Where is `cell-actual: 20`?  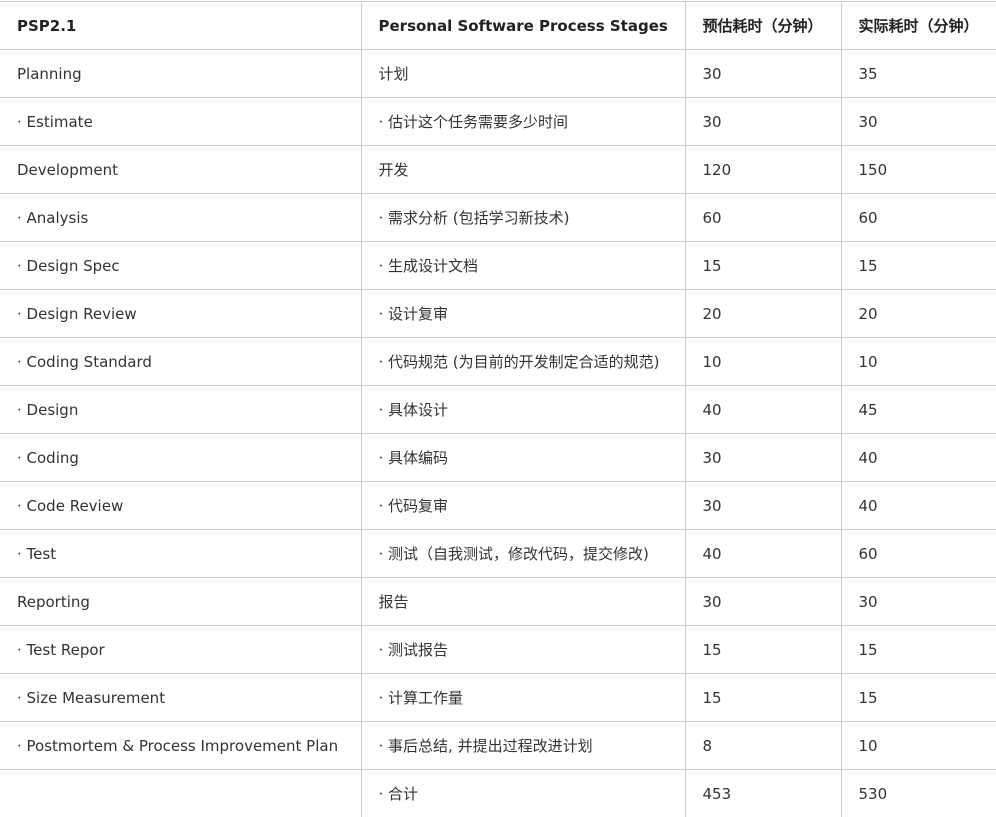 cell-actual: 20 is located at coordinates (918, 313).